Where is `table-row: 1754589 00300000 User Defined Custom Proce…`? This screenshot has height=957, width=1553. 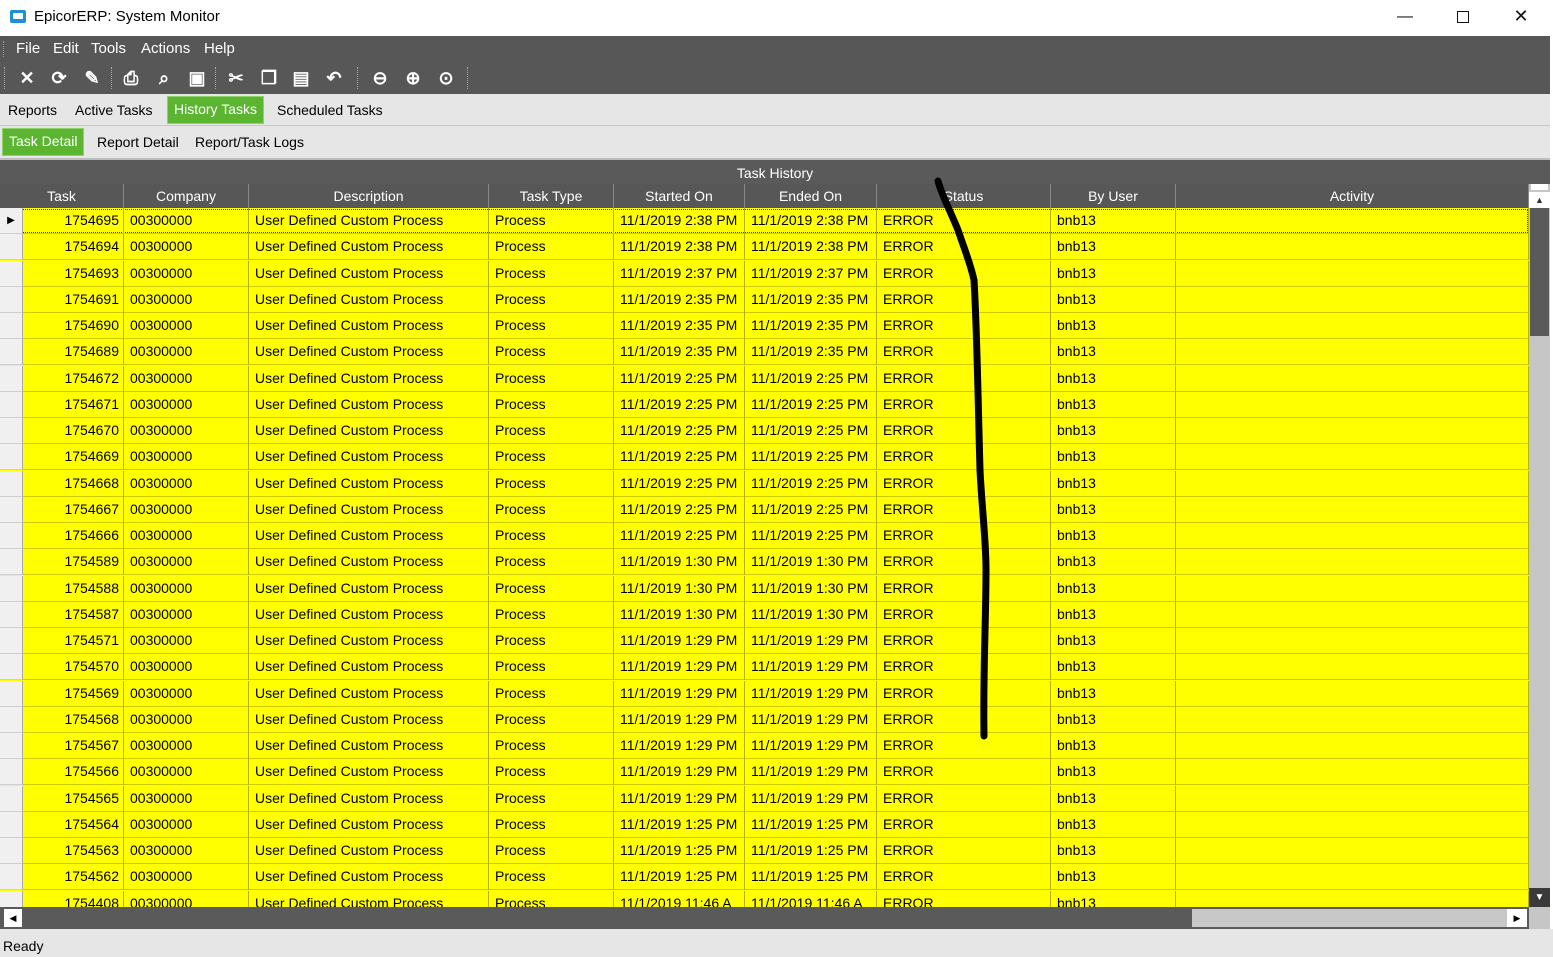
table-row: 1754589 00300000 User Defined Custom Proce… is located at coordinates (764, 562).